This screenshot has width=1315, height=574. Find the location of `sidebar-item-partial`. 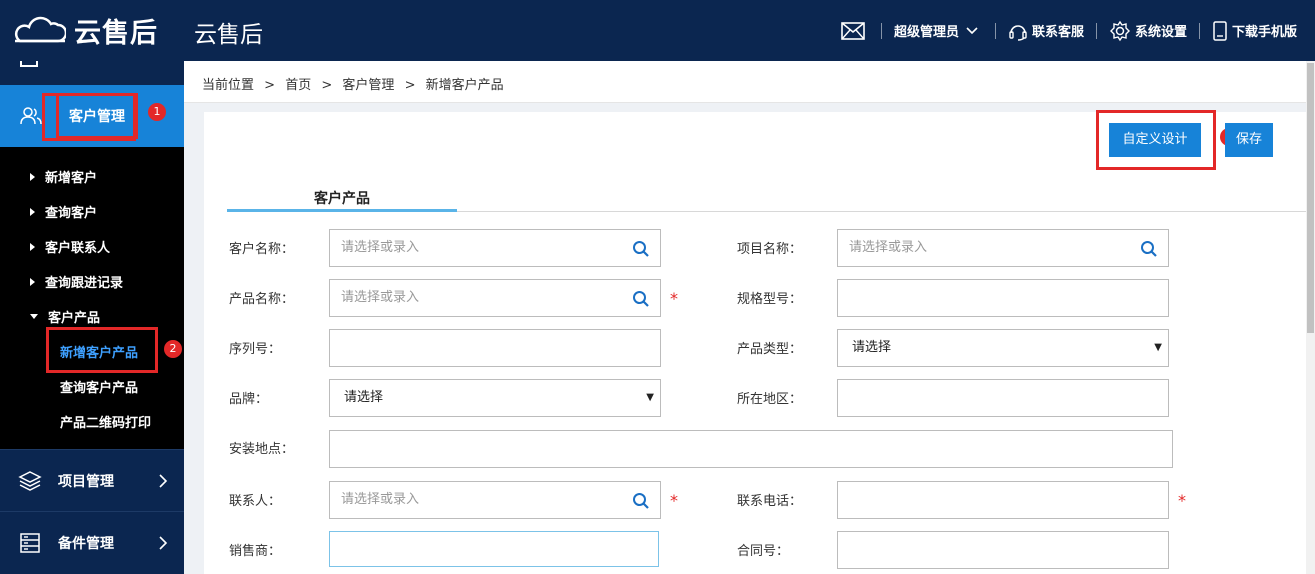

sidebar-item-partial is located at coordinates (92, 73).